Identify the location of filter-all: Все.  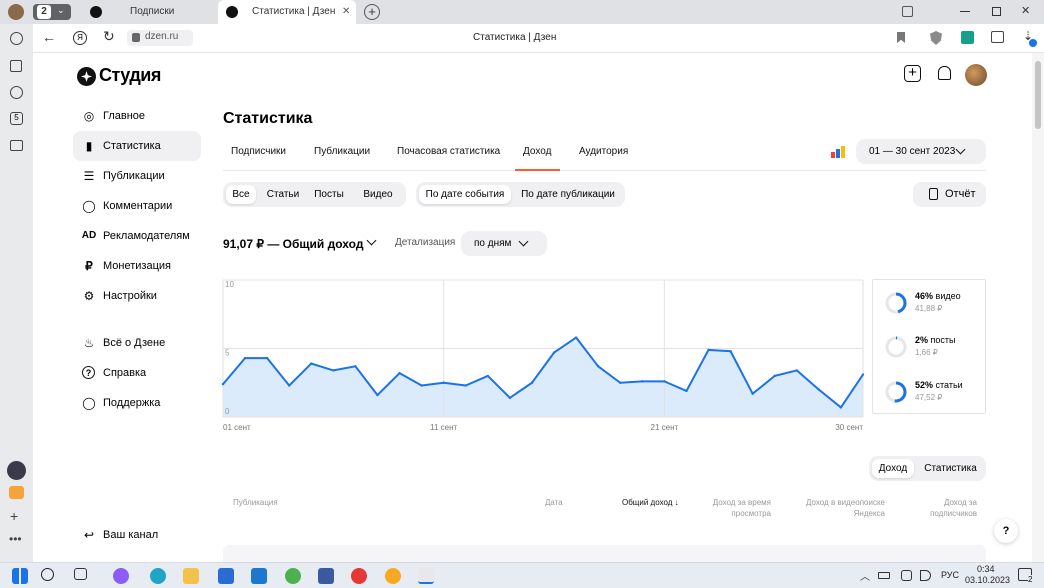
(241, 194).